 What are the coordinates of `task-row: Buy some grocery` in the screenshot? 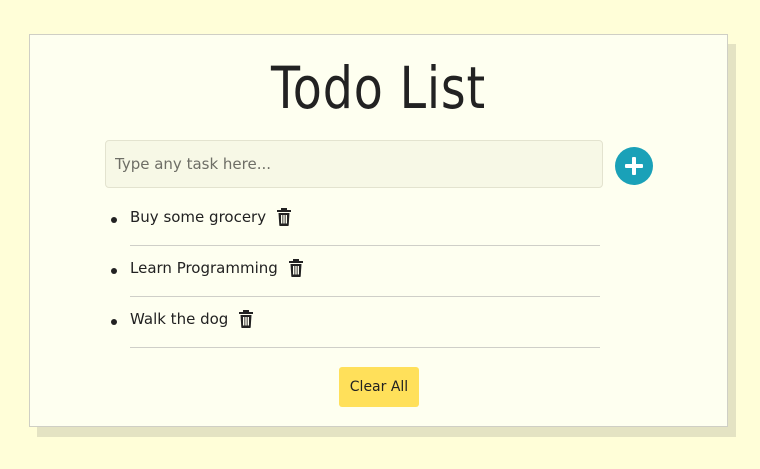 It's located at (211, 217).